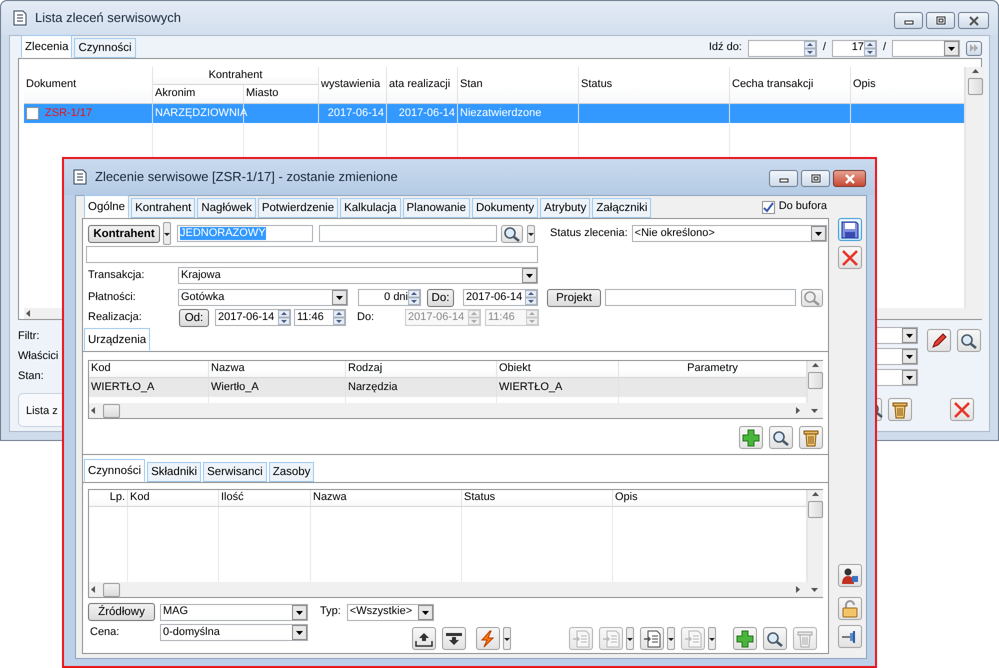 Image resolution: width=999 pixels, height=668 pixels. Describe the element at coordinates (235, 472) in the screenshot. I see `tab: Serwisanci` at that location.